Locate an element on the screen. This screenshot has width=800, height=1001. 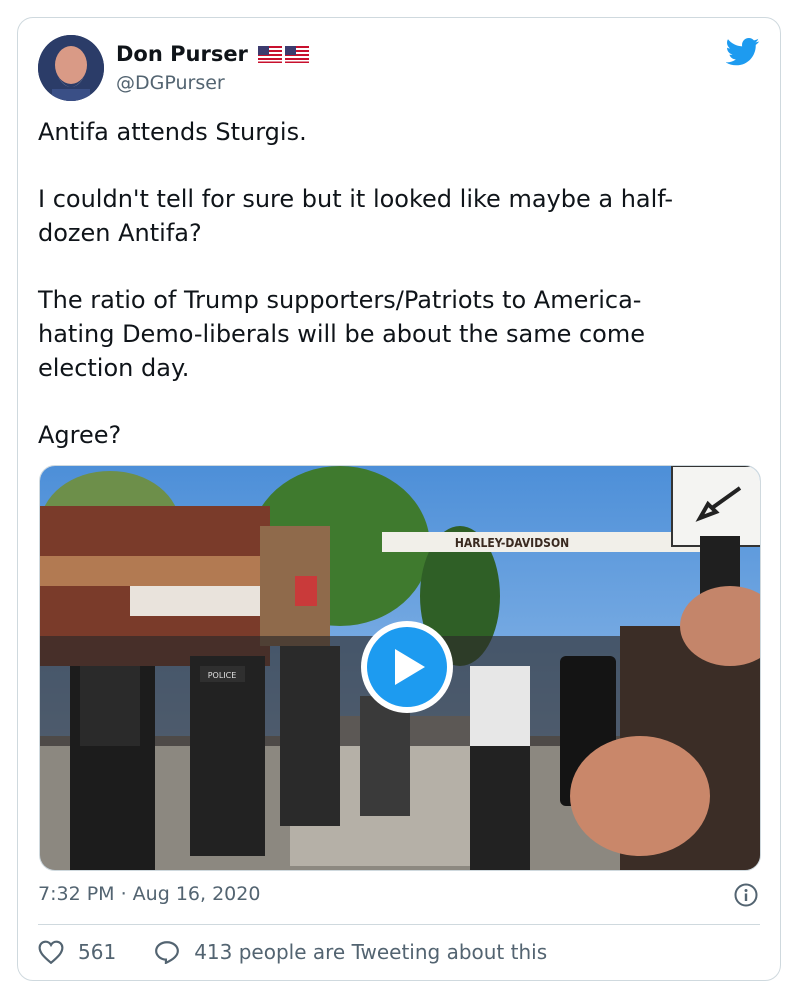
like-count: 561 is located at coordinates (97, 952).